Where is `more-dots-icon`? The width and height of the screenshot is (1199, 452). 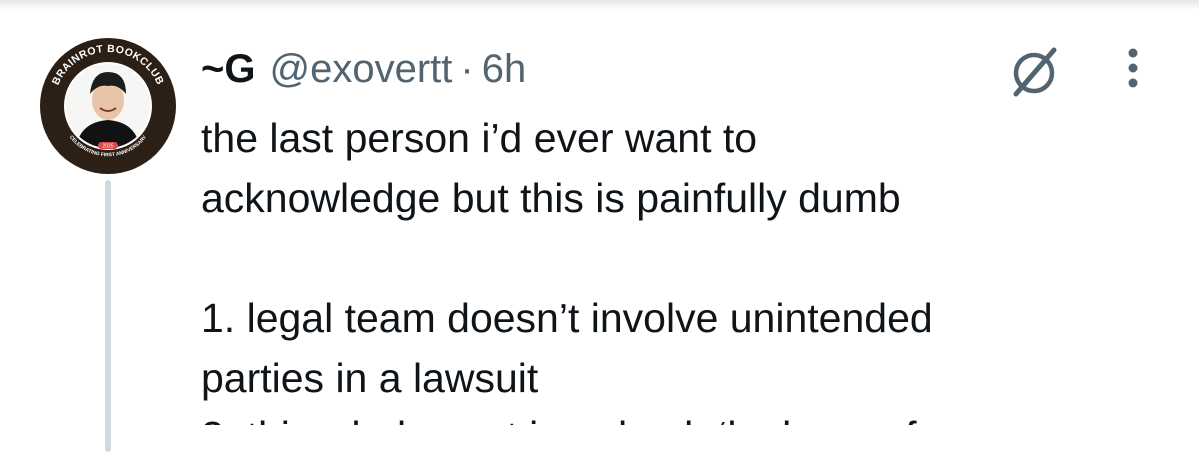 more-dots-icon is located at coordinates (1133, 70).